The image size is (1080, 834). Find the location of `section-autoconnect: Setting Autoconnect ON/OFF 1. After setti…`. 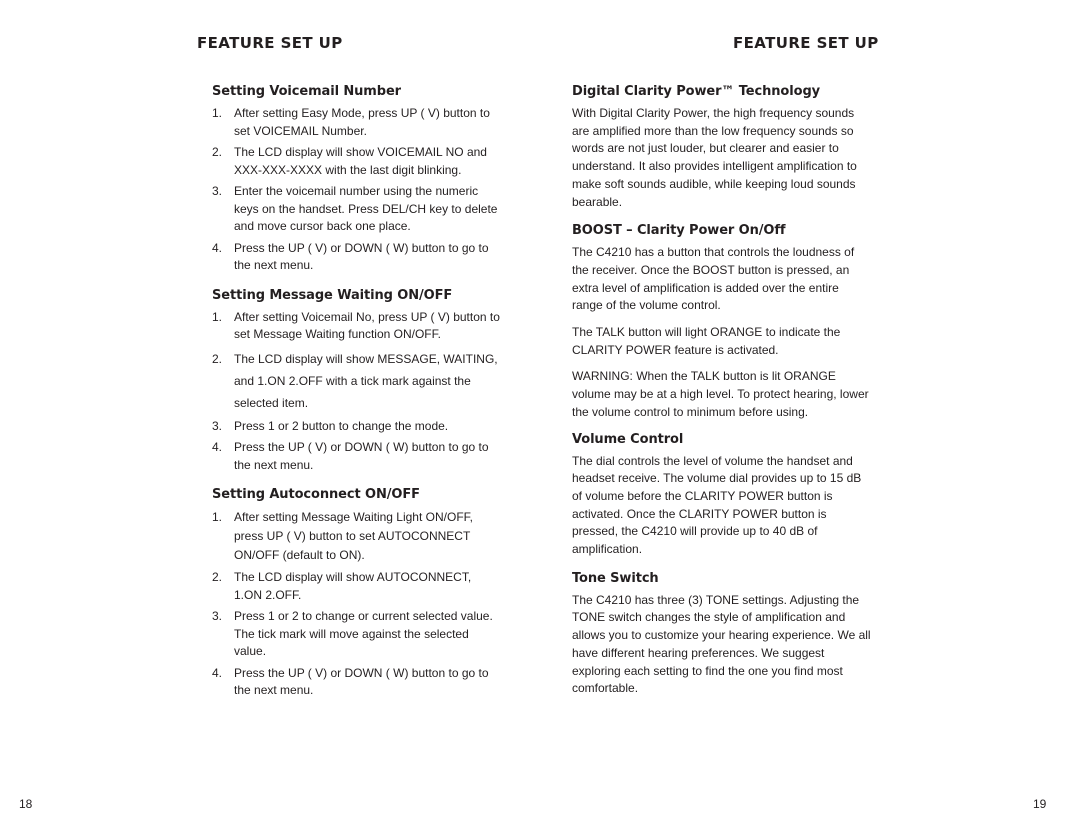

section-autoconnect: Setting Autoconnect ON/OFF 1. After setti… is located at coordinates (357, 593).